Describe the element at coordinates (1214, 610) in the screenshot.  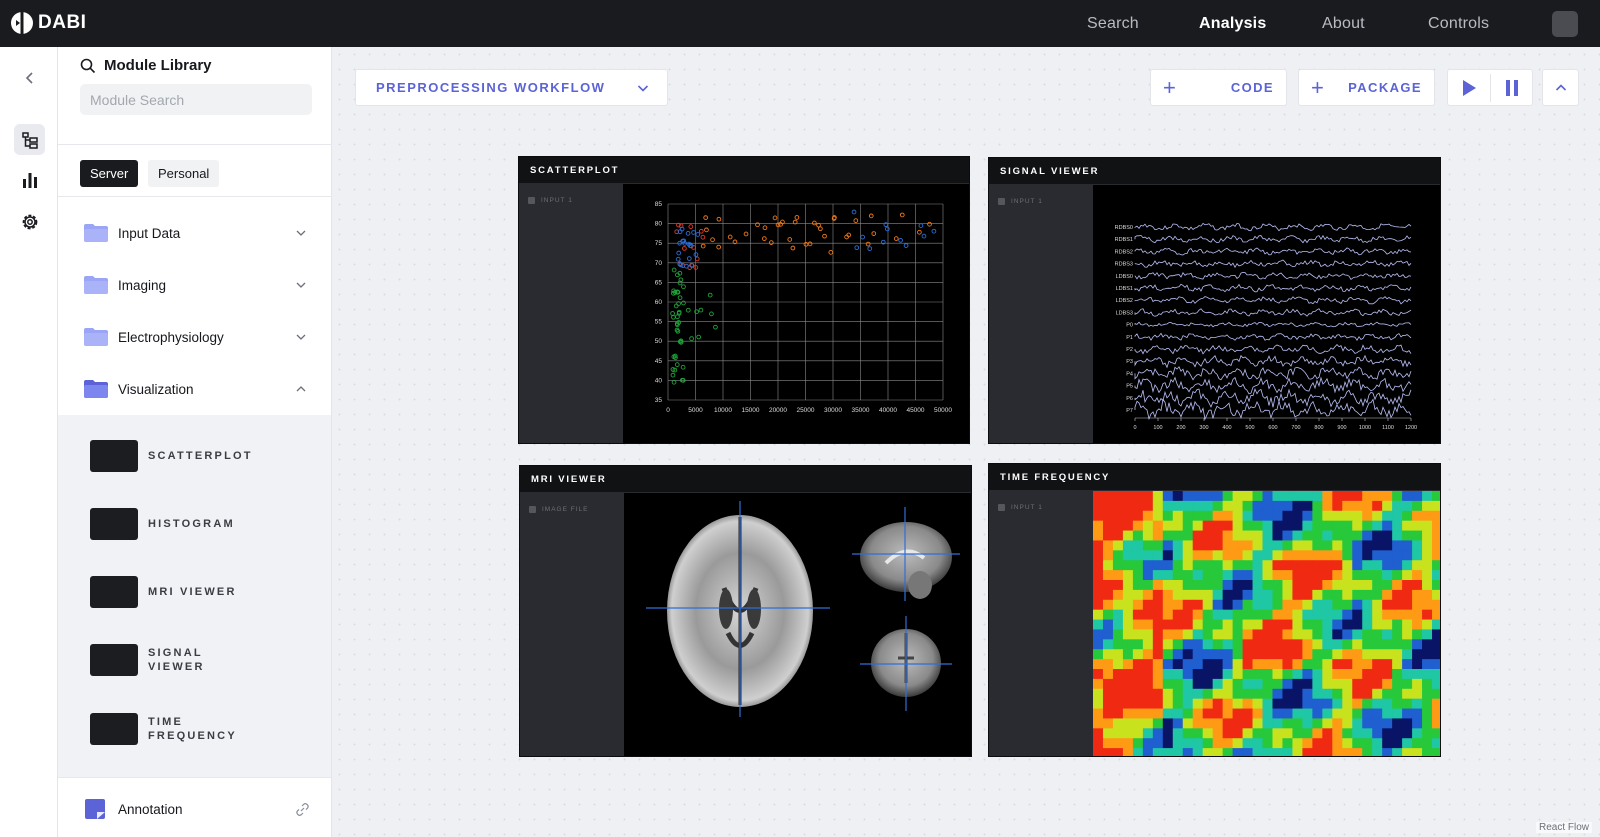
I see `time-frequency-node: TIME FREQUENCY INPUT 1` at that location.